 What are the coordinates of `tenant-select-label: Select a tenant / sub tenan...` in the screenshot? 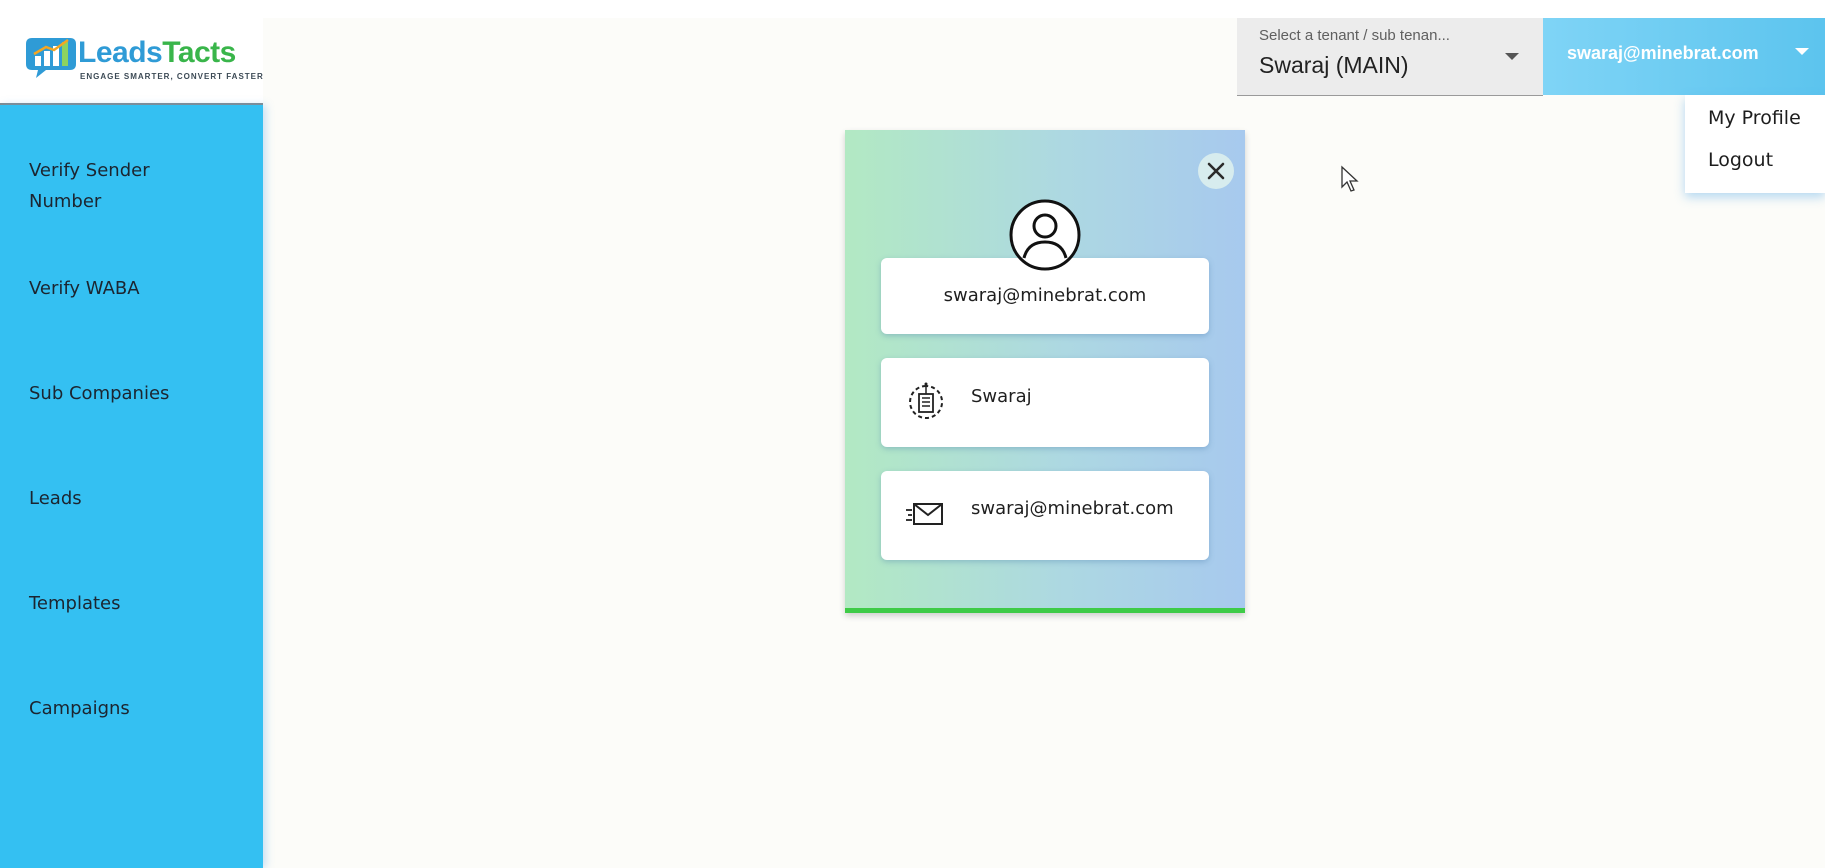 It's located at (1354, 35).